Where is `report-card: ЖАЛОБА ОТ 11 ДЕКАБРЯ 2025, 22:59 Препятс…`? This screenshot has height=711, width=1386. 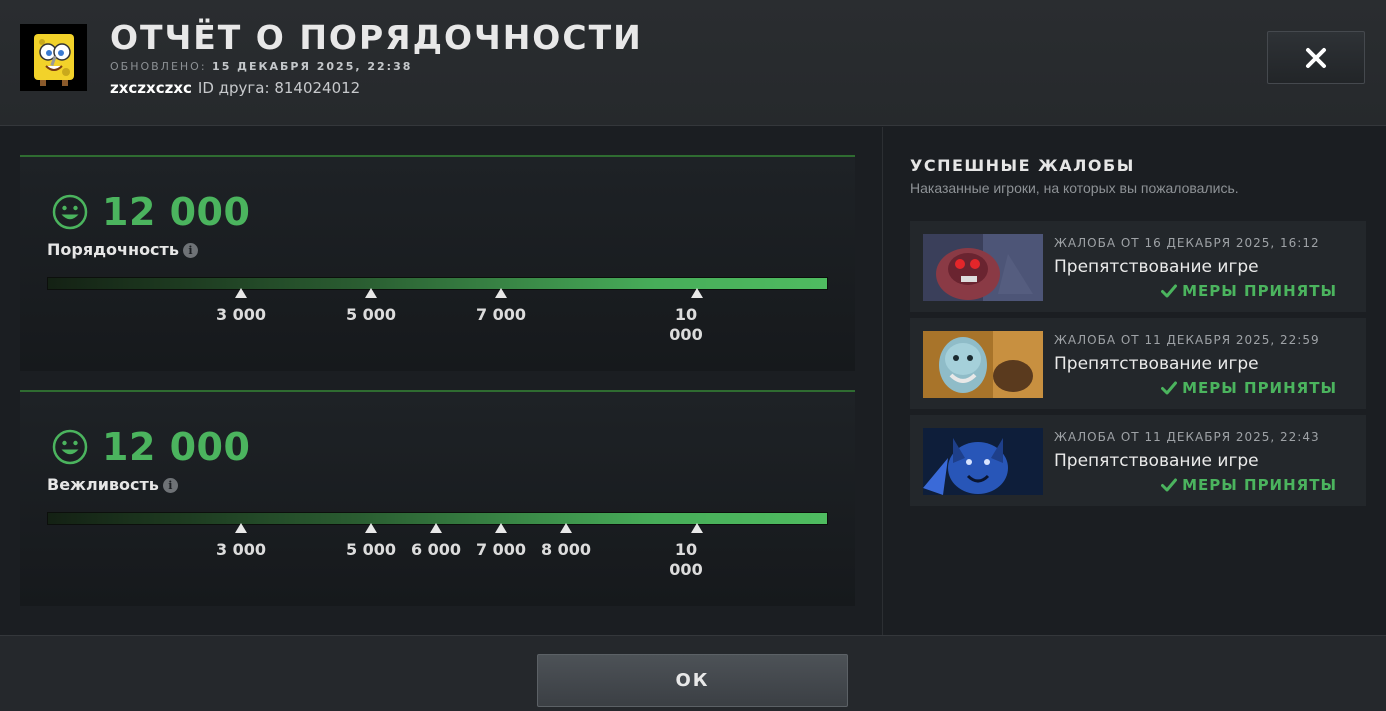
report-card: ЖАЛОБА ОТ 11 ДЕКАБРЯ 2025, 22:59 Препятс… is located at coordinates (1138, 363).